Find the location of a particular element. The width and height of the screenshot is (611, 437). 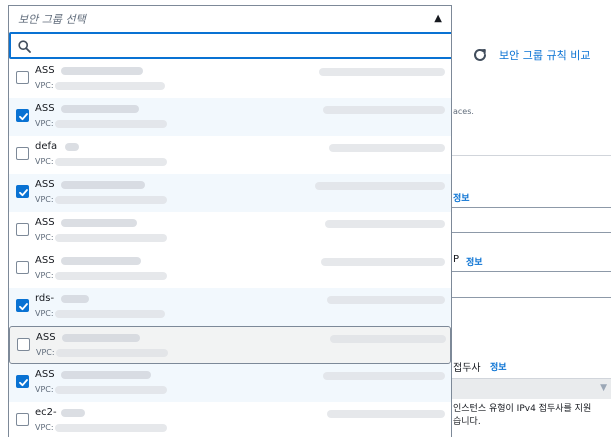

prefix-description: 인스턴스 유형이 IPv4 접두사를 지원 습니다. is located at coordinates (532, 416).